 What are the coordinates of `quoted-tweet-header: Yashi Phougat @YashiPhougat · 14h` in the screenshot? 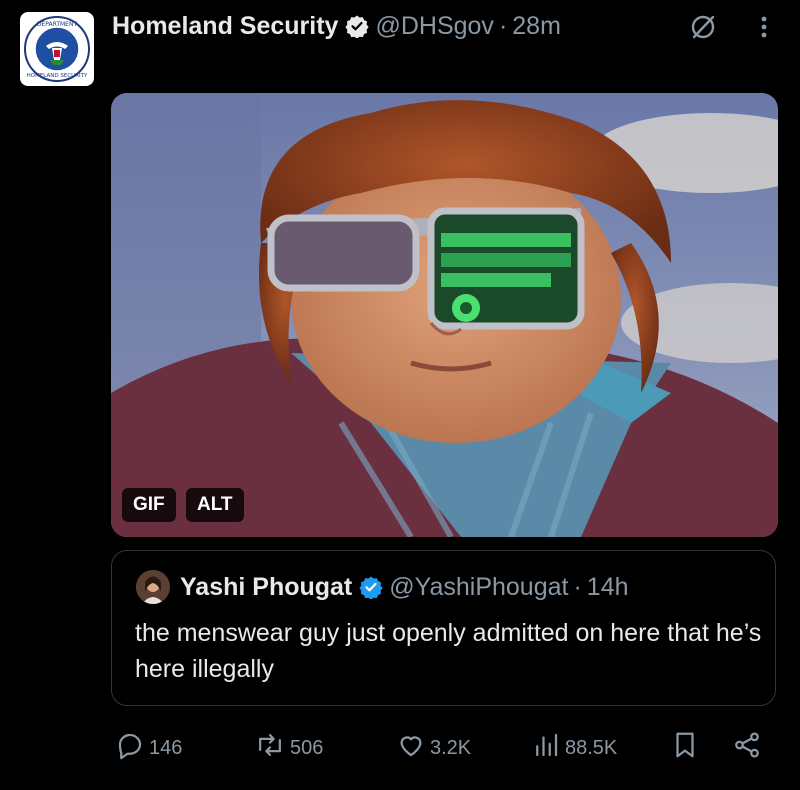 It's located at (382, 587).